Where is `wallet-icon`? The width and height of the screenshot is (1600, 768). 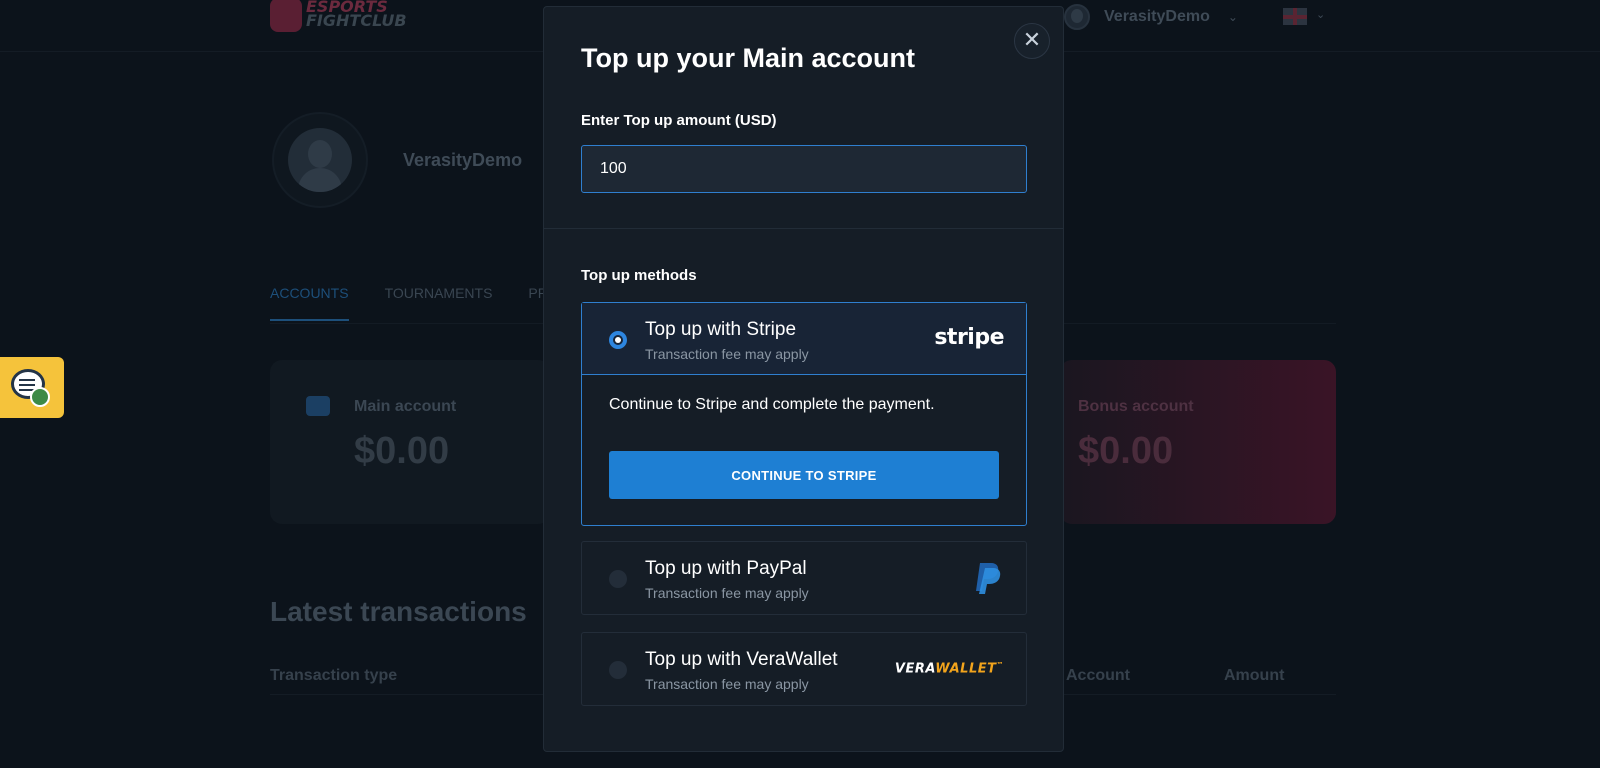
wallet-icon is located at coordinates (318, 406).